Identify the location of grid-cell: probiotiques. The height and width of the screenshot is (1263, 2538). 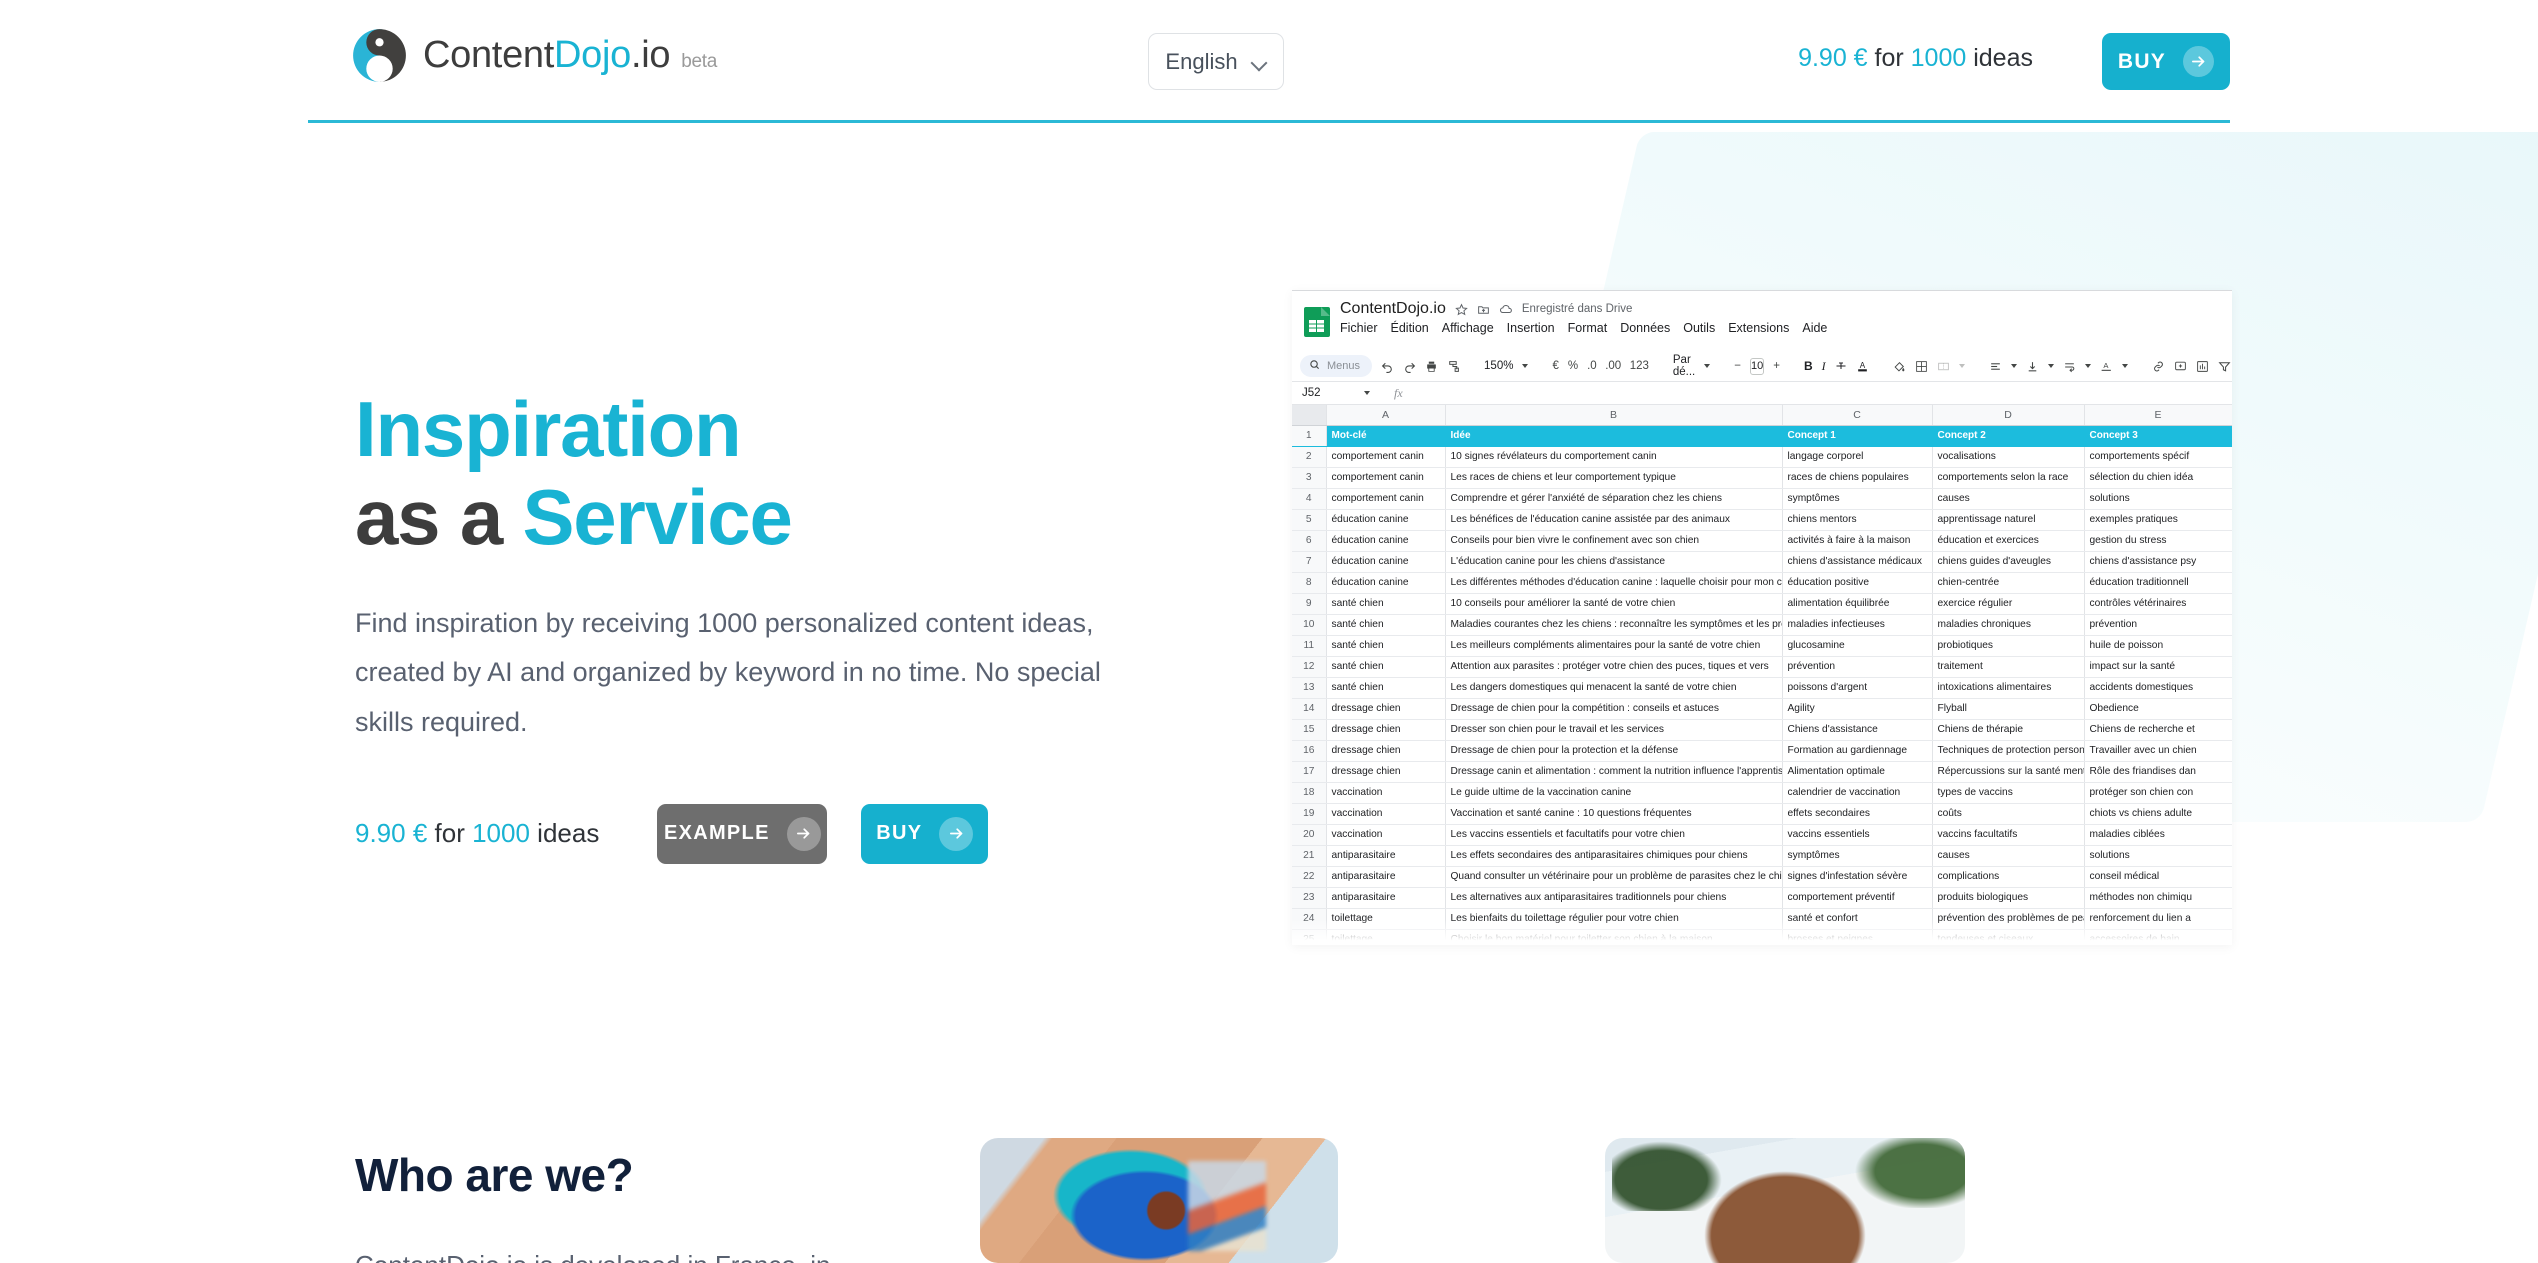
(2008, 646).